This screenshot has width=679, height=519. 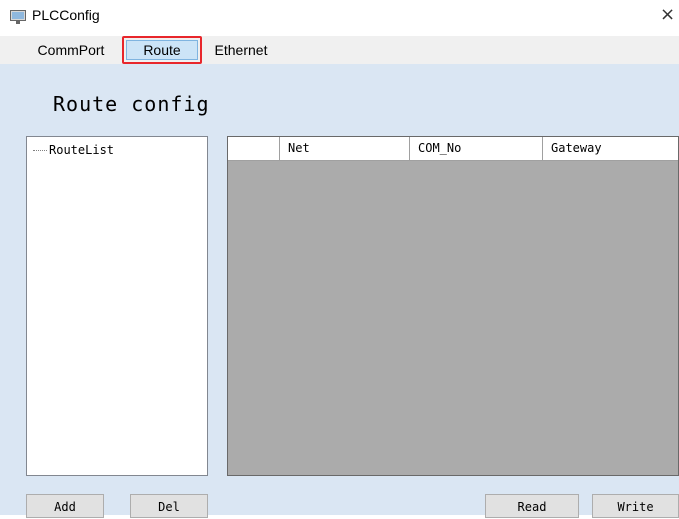 I want to click on add-button: Add, so click(x=65, y=506).